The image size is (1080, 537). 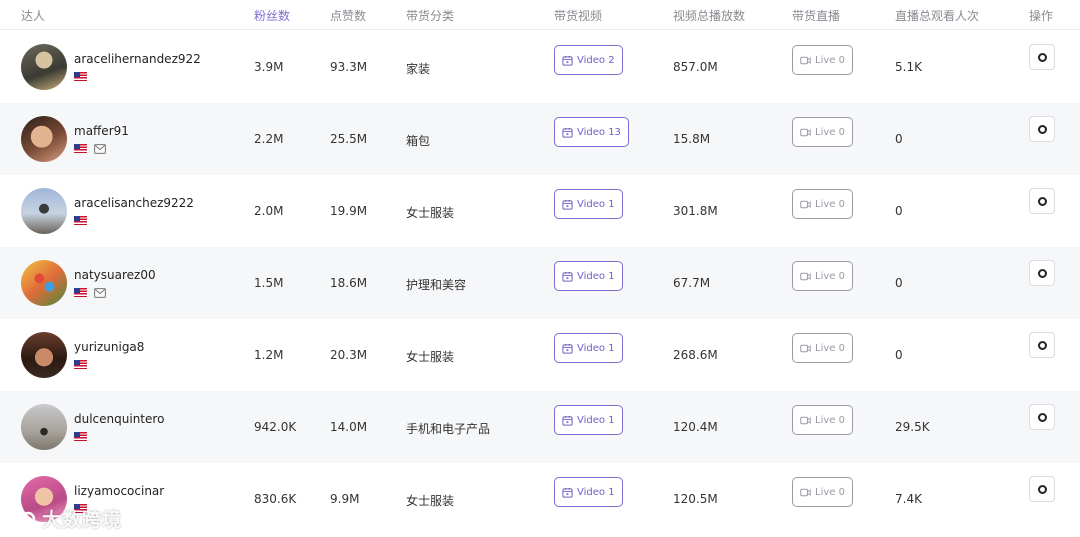 I want to click on likes-value: 18.6M, so click(x=349, y=283).